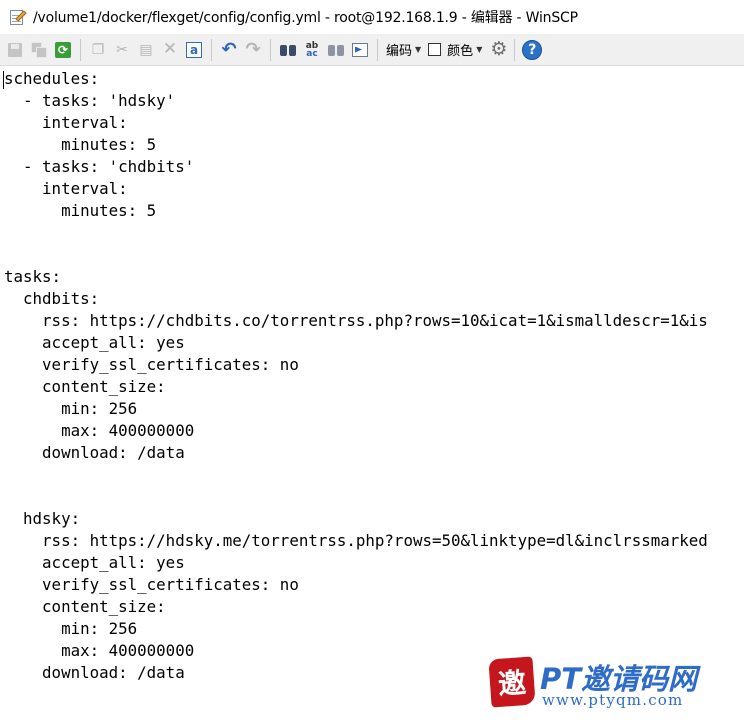 This screenshot has height=726, width=744. I want to click on find-button, so click(288, 50).